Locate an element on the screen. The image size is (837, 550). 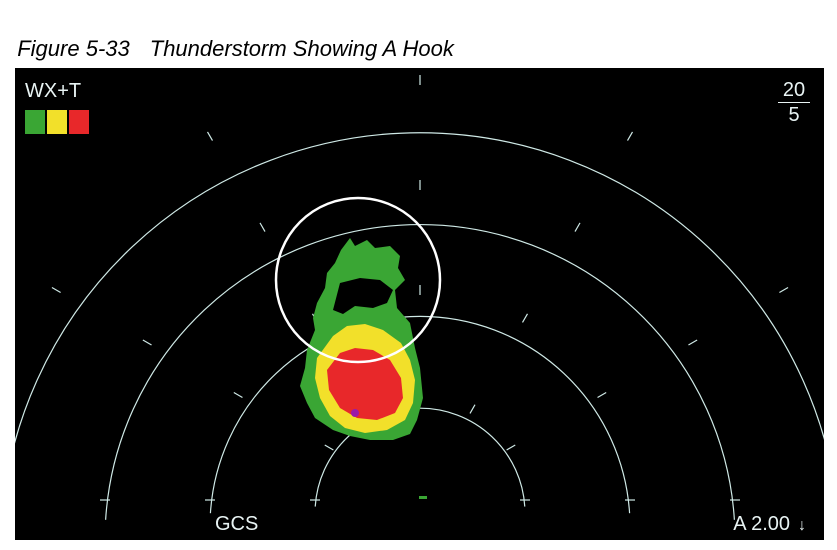
legend-yellow-swatch is located at coordinates (57, 122).